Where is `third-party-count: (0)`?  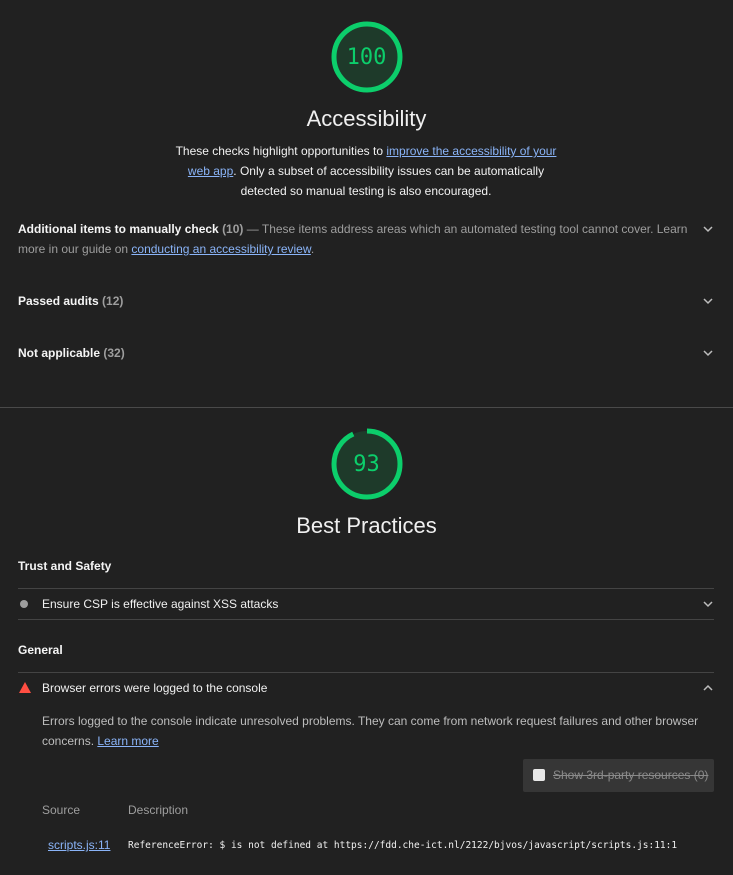
third-party-count: (0) is located at coordinates (701, 775).